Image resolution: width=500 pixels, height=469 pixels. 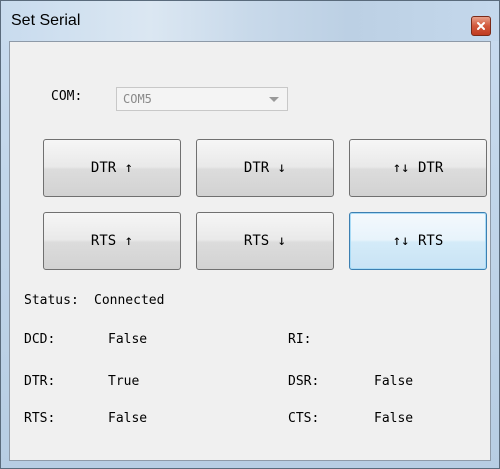 I want to click on dcd-value: False, so click(x=128, y=339).